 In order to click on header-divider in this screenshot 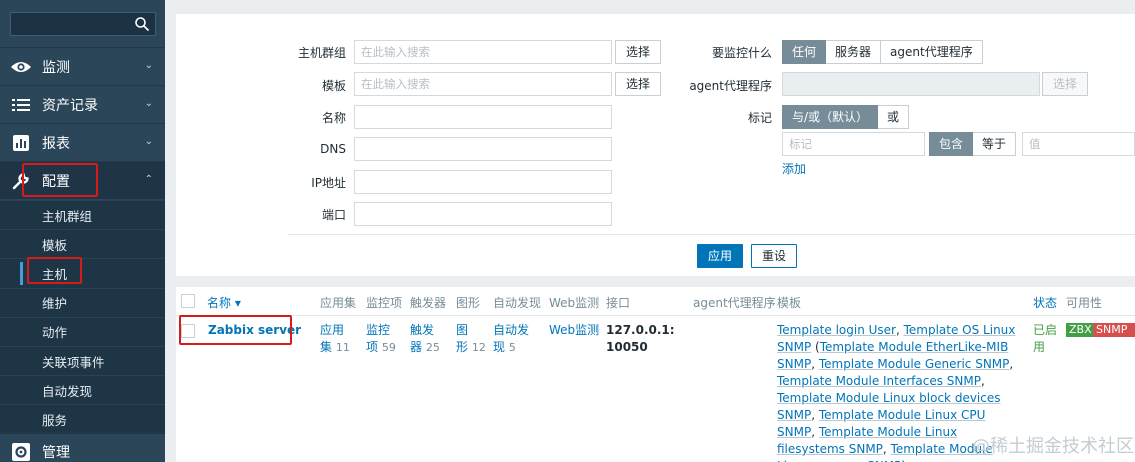, I will do `click(655, 315)`.